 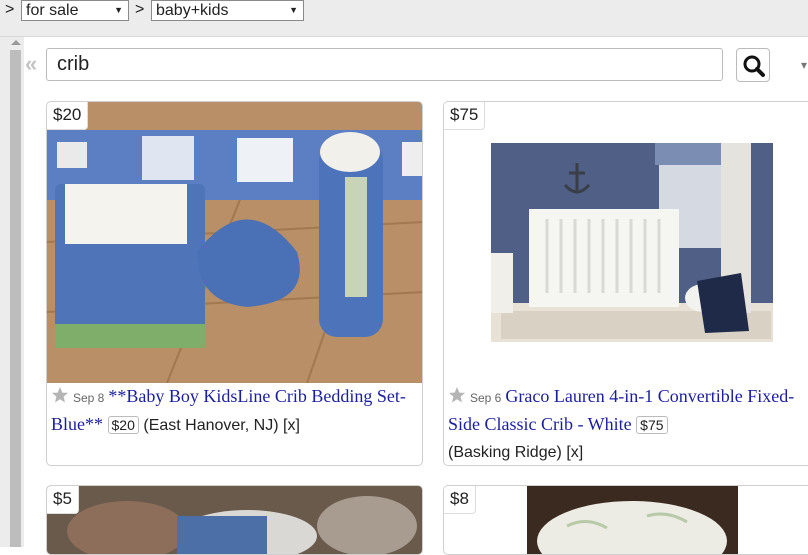 What do you see at coordinates (16, 42) in the screenshot?
I see `scroll-up-icon` at bounding box center [16, 42].